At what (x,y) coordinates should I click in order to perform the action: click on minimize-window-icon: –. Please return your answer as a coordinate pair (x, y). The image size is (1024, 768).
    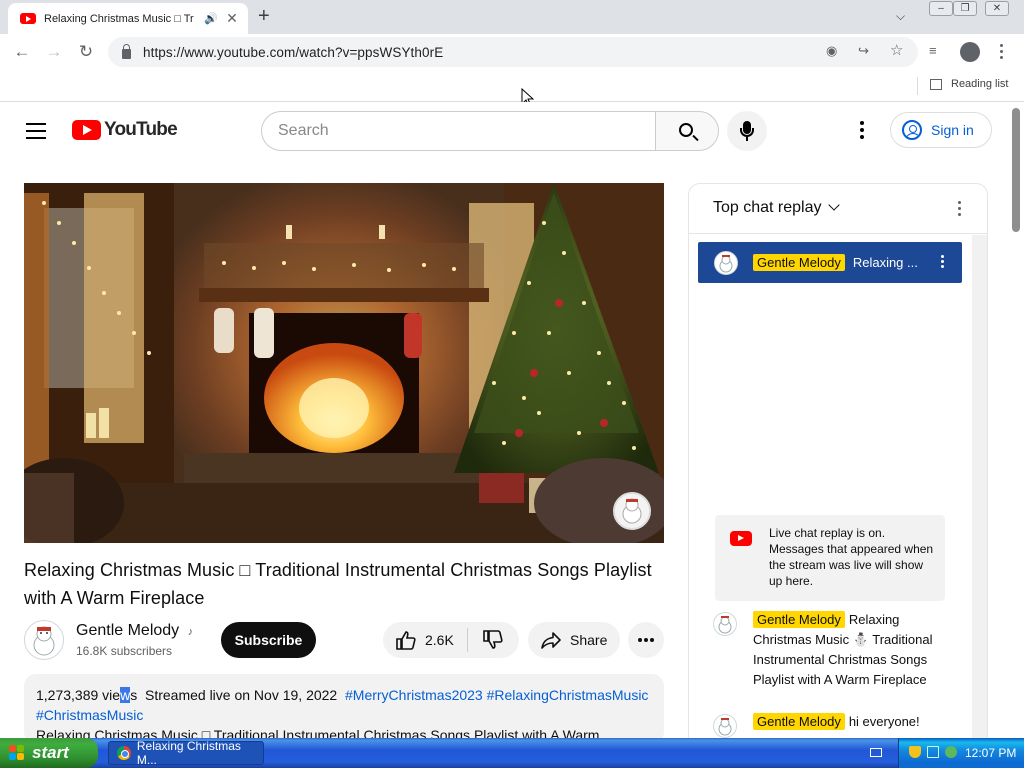
    Looking at the image, I should click on (941, 8).